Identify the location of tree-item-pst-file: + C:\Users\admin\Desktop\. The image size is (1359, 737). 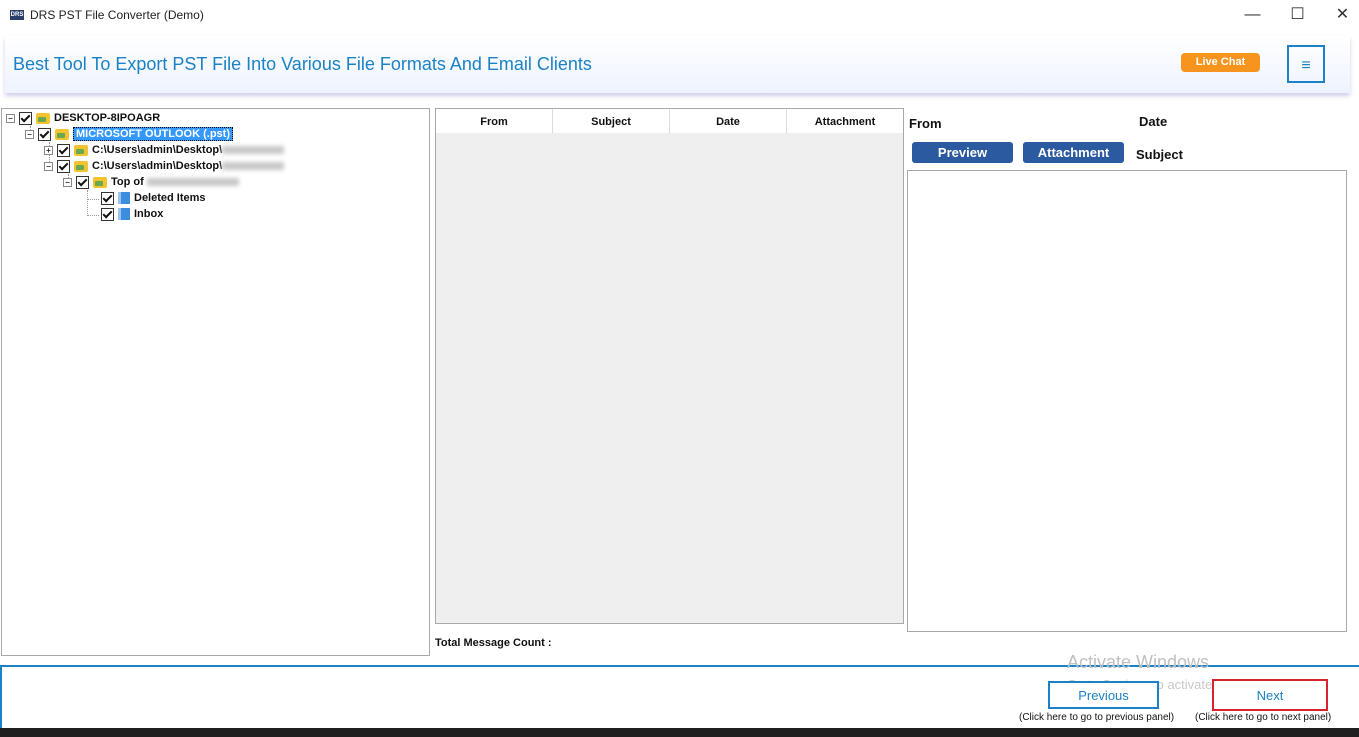
(164, 150).